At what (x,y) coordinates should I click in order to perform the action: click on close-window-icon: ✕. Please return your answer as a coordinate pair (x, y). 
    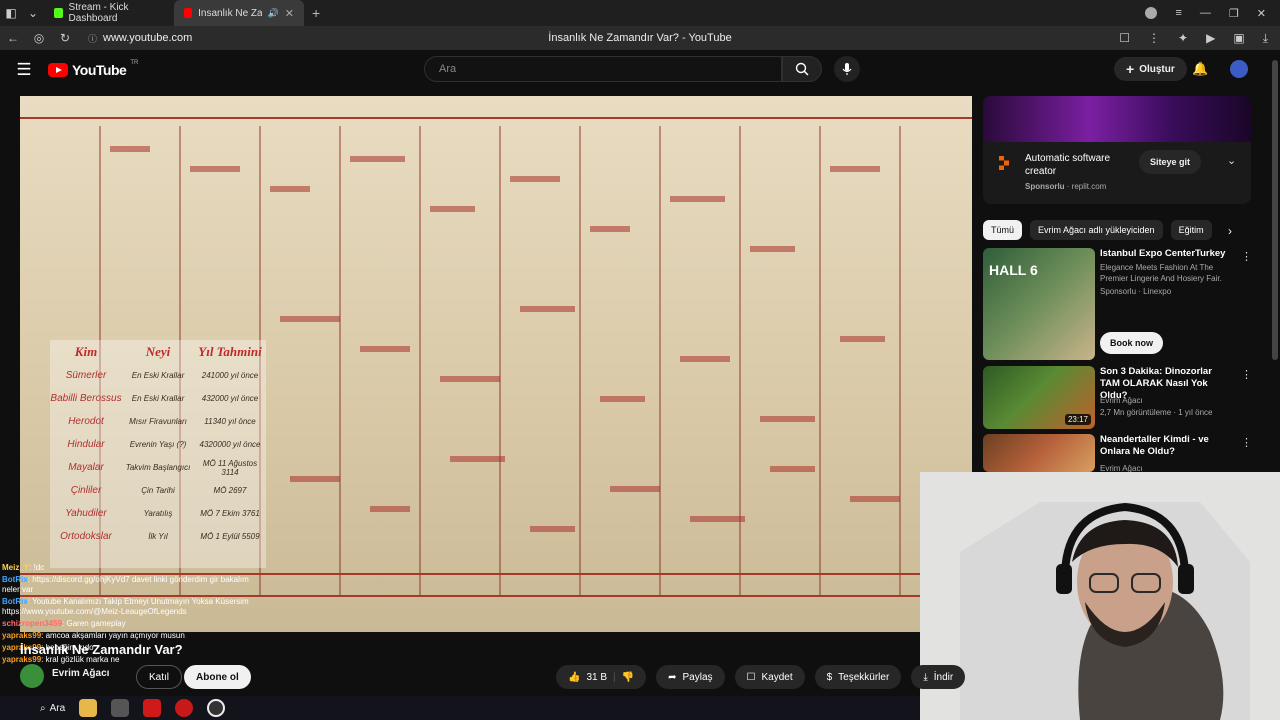
    Looking at the image, I should click on (1261, 13).